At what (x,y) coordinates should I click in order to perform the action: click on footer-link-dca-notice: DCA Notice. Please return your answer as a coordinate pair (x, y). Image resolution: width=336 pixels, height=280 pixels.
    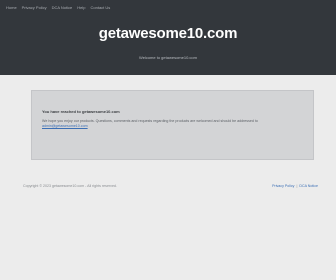
    Looking at the image, I should click on (308, 186).